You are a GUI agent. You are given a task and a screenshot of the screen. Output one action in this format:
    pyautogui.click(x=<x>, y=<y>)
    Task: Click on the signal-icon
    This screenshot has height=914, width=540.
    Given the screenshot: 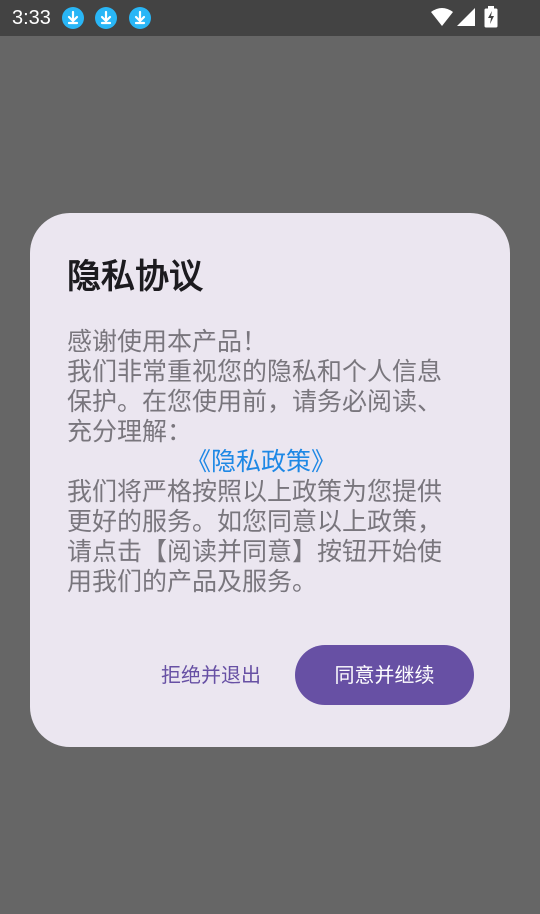 What is the action you would take?
    pyautogui.click(x=466, y=19)
    